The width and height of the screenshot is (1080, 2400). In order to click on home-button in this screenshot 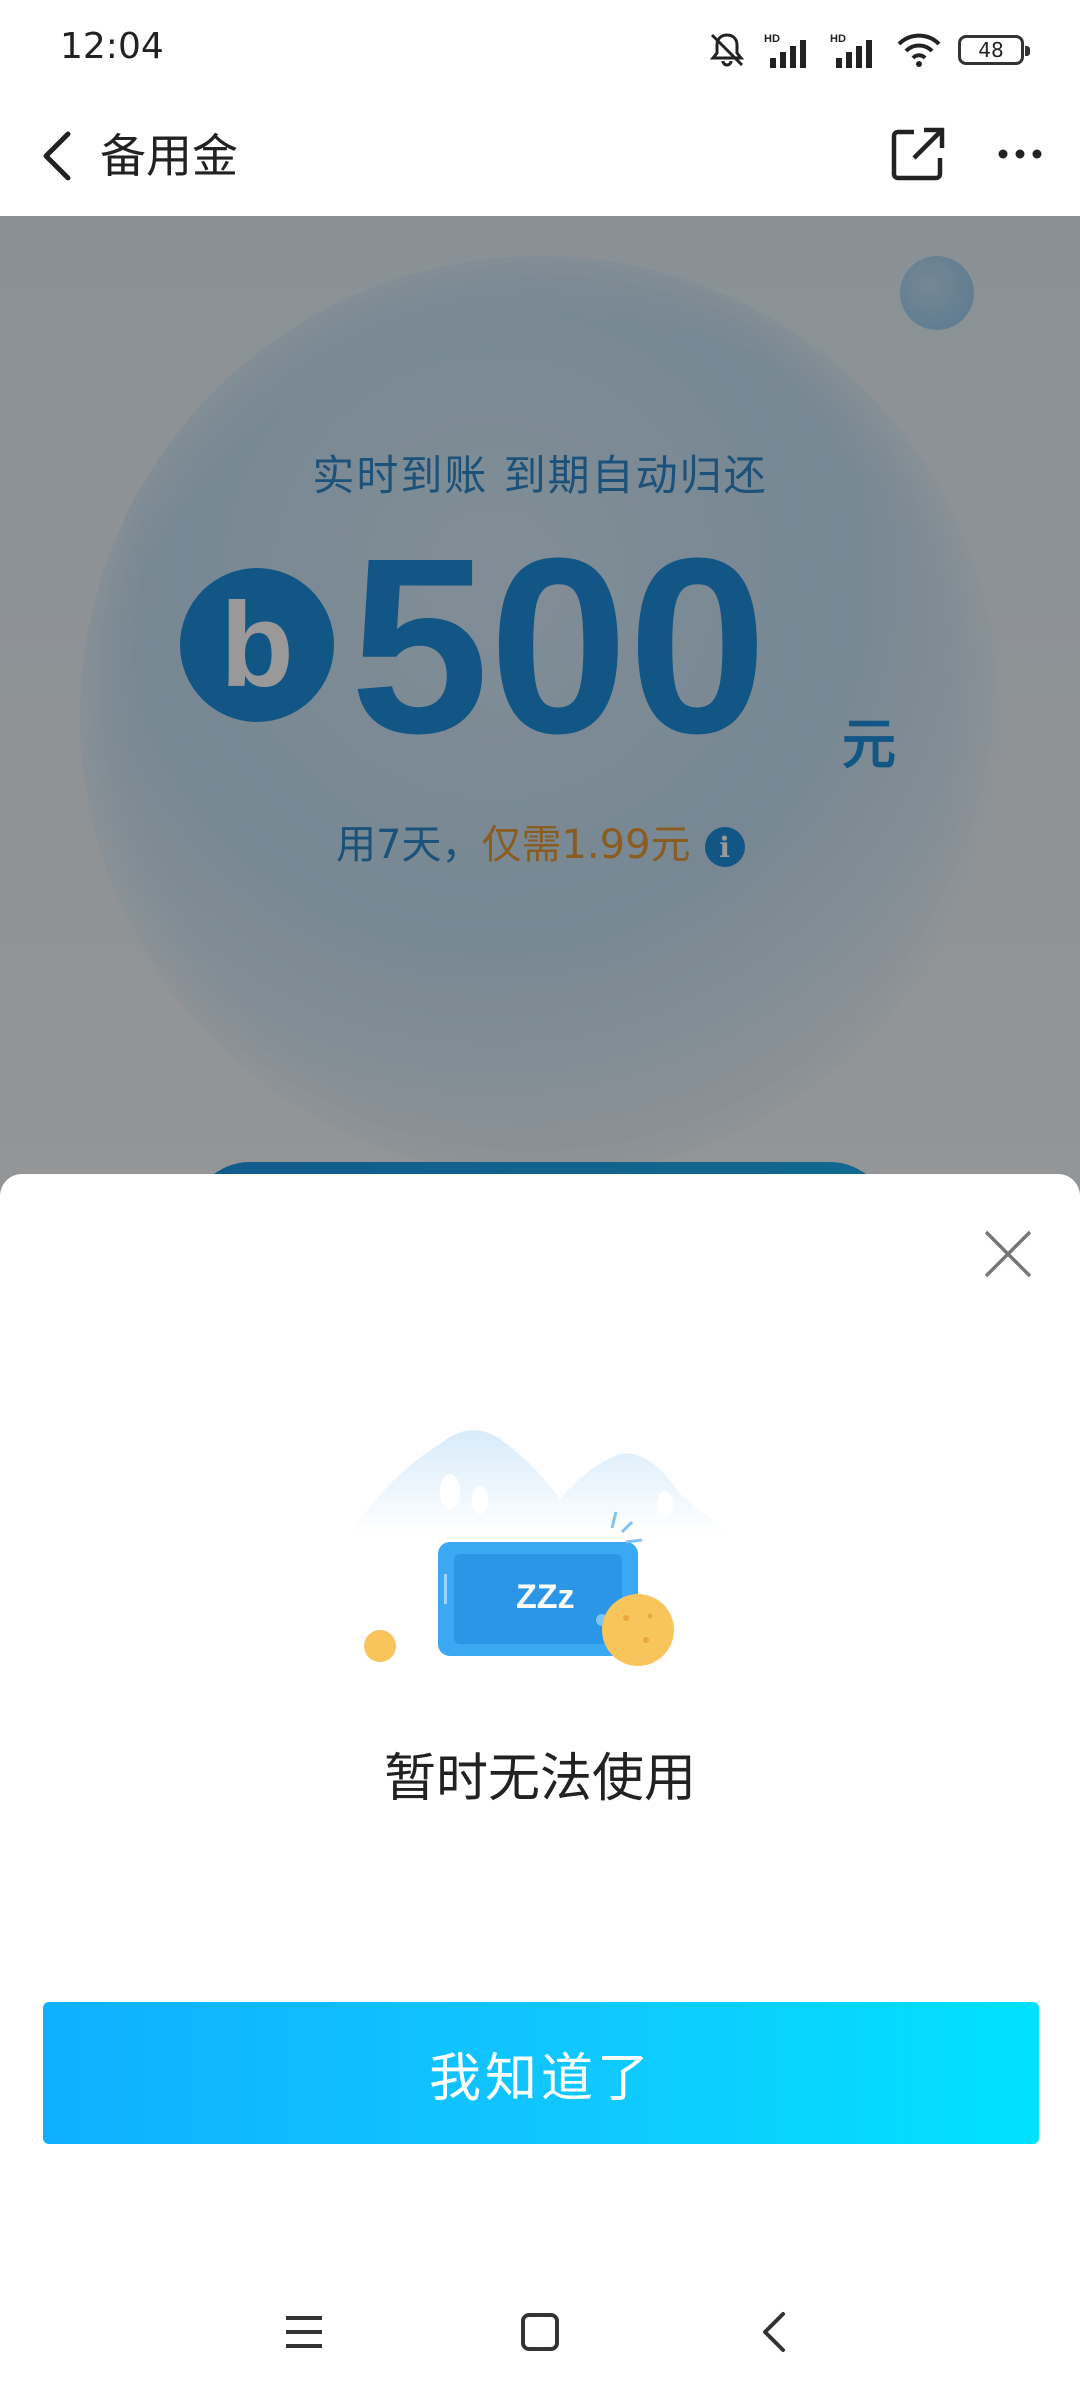, I will do `click(540, 2332)`.